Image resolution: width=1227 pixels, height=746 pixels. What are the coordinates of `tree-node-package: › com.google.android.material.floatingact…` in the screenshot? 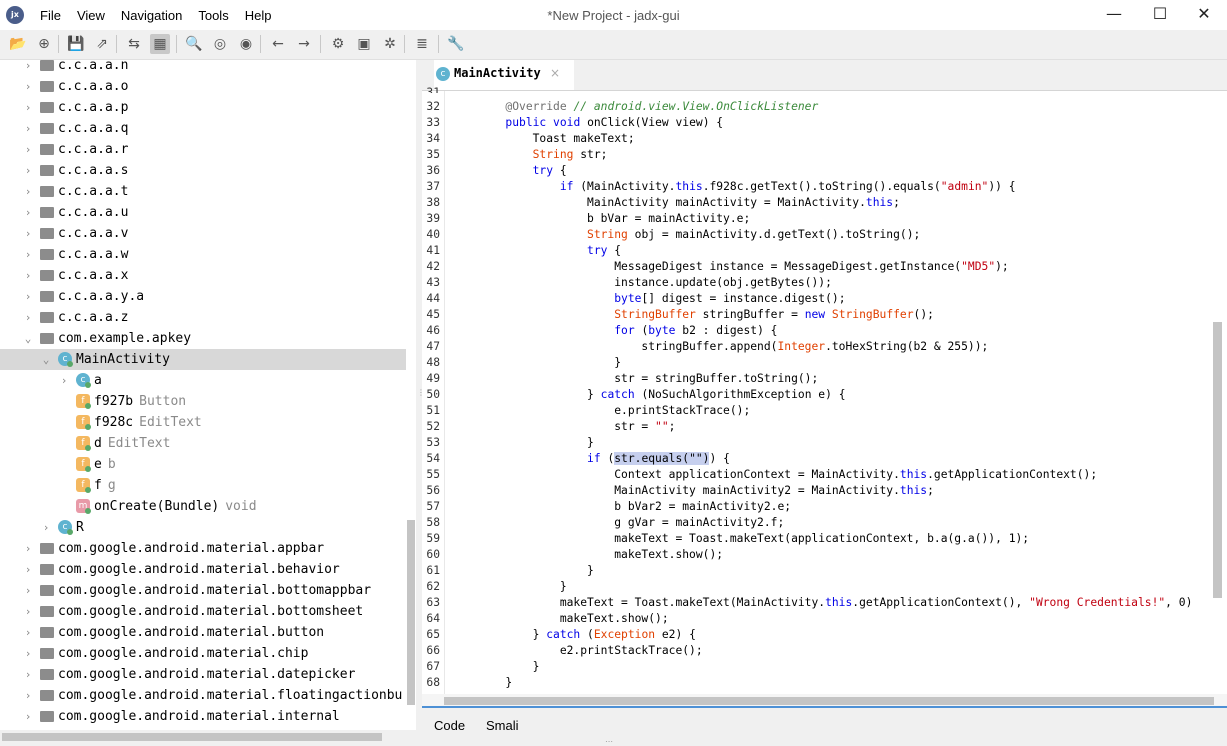 It's located at (203, 695).